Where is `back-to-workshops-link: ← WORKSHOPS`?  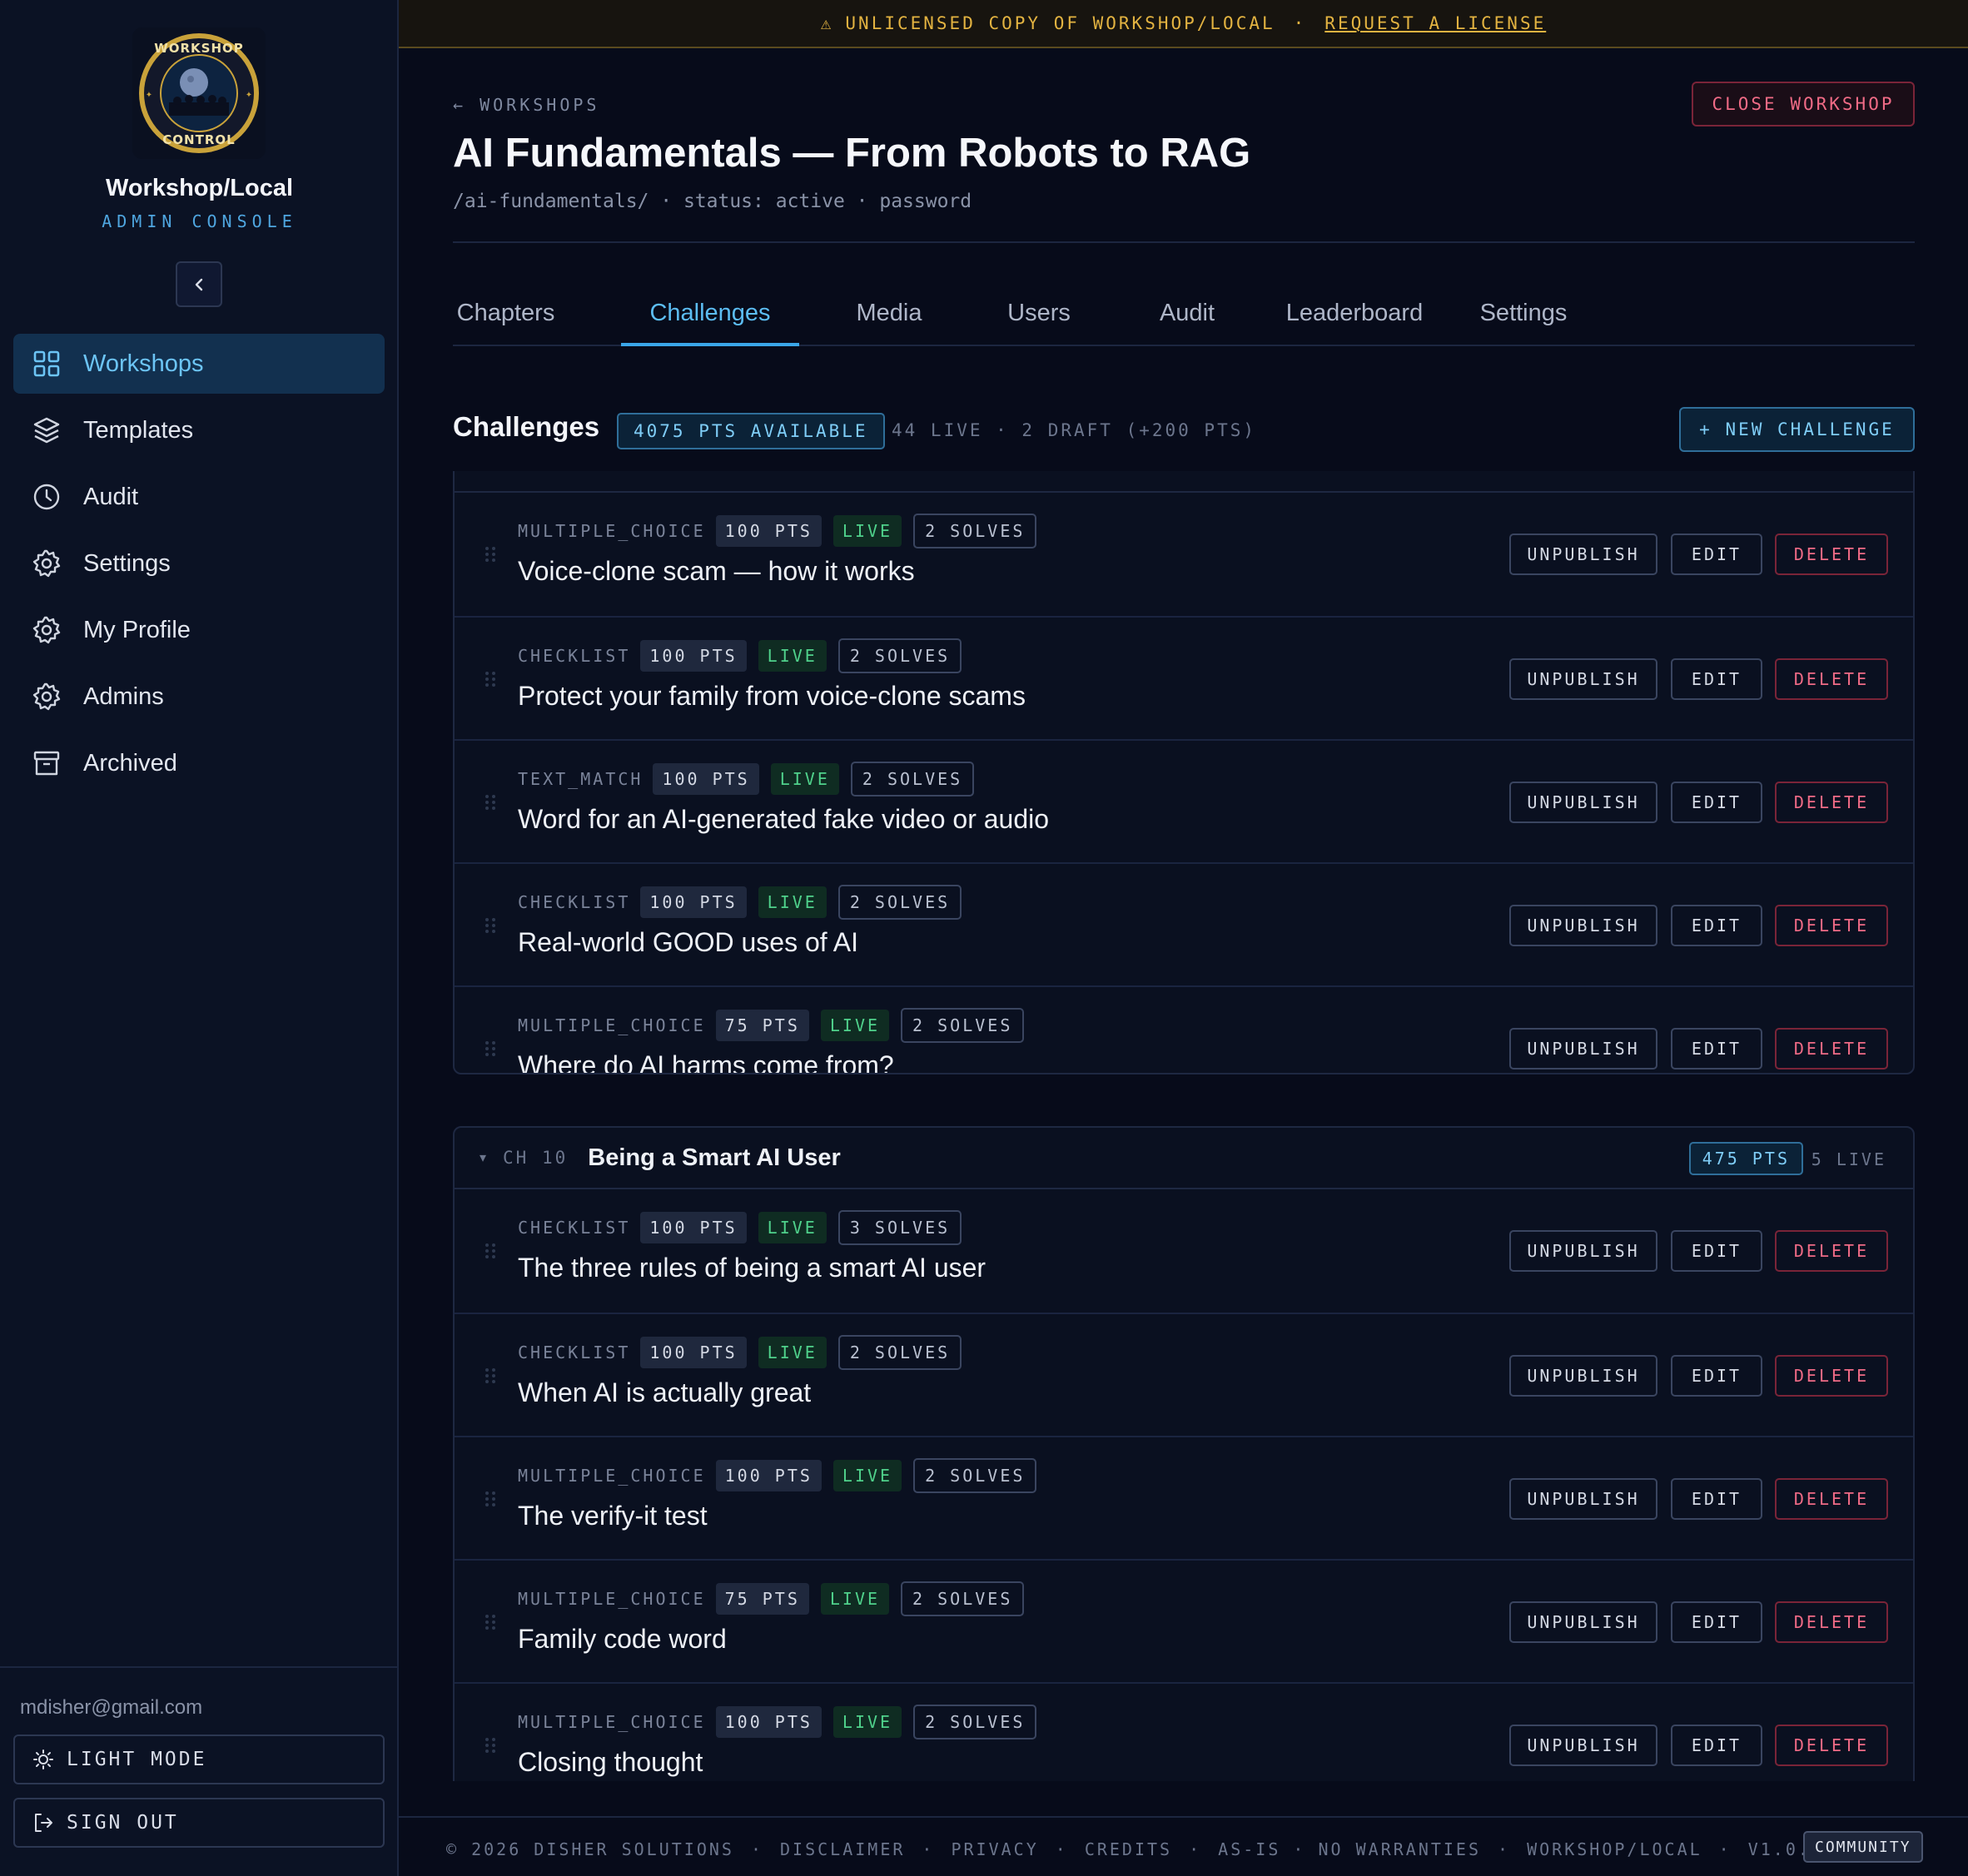 back-to-workshops-link: ← WORKSHOPS is located at coordinates (526, 105).